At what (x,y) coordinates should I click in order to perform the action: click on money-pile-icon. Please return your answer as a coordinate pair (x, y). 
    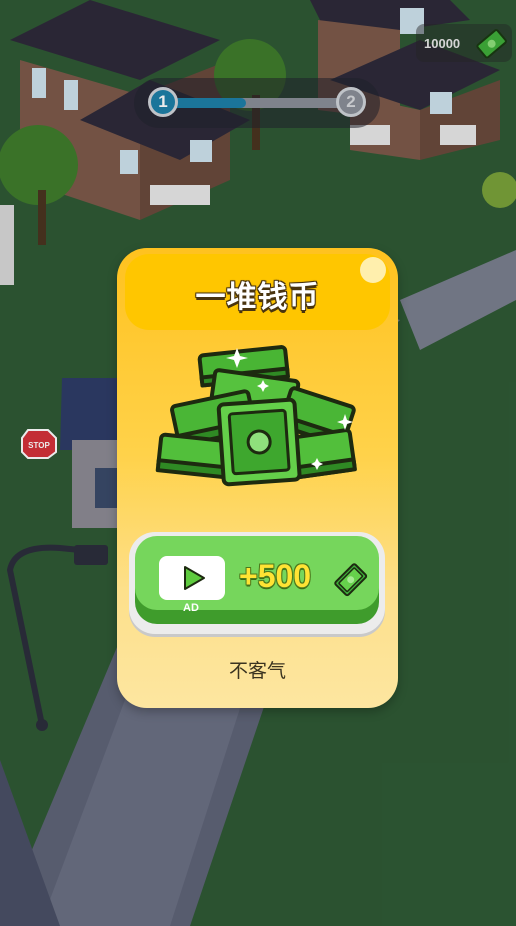
    Looking at the image, I should click on (257, 422).